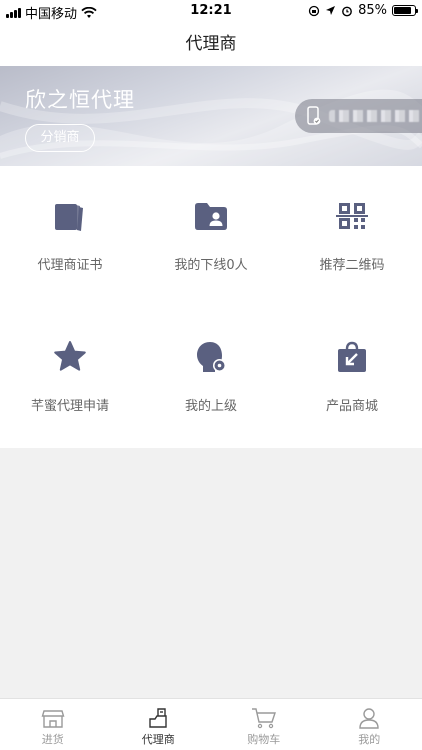 Image resolution: width=422 pixels, height=750 pixels. Describe the element at coordinates (352, 236) in the screenshot. I see `feature-qrcode: 推荐二维码` at that location.